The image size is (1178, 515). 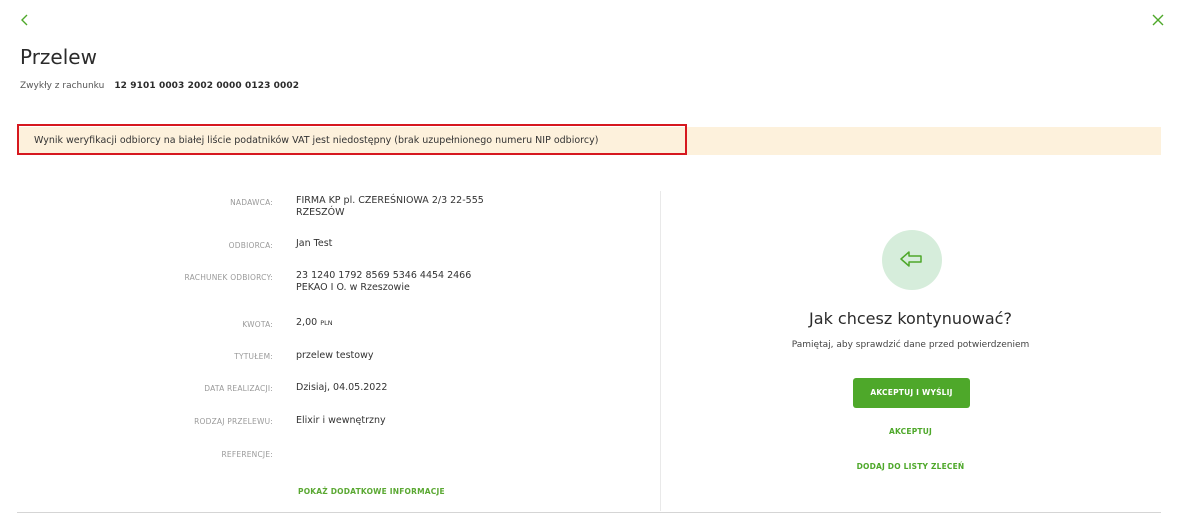 What do you see at coordinates (251, 202) in the screenshot?
I see `sender-label: NADAWCA:` at bounding box center [251, 202].